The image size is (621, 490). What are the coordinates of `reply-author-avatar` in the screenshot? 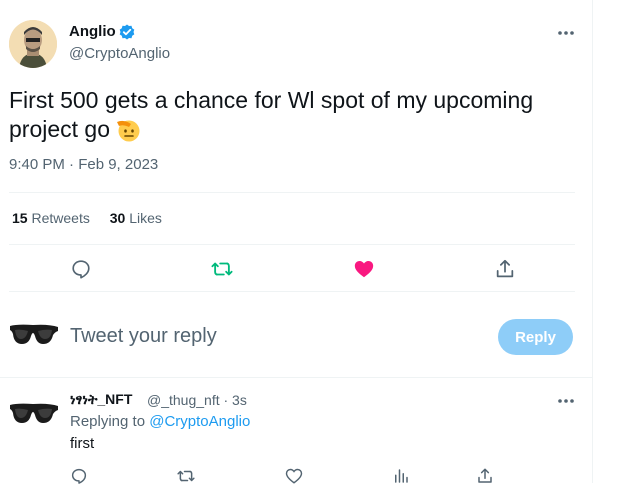 It's located at (34, 415).